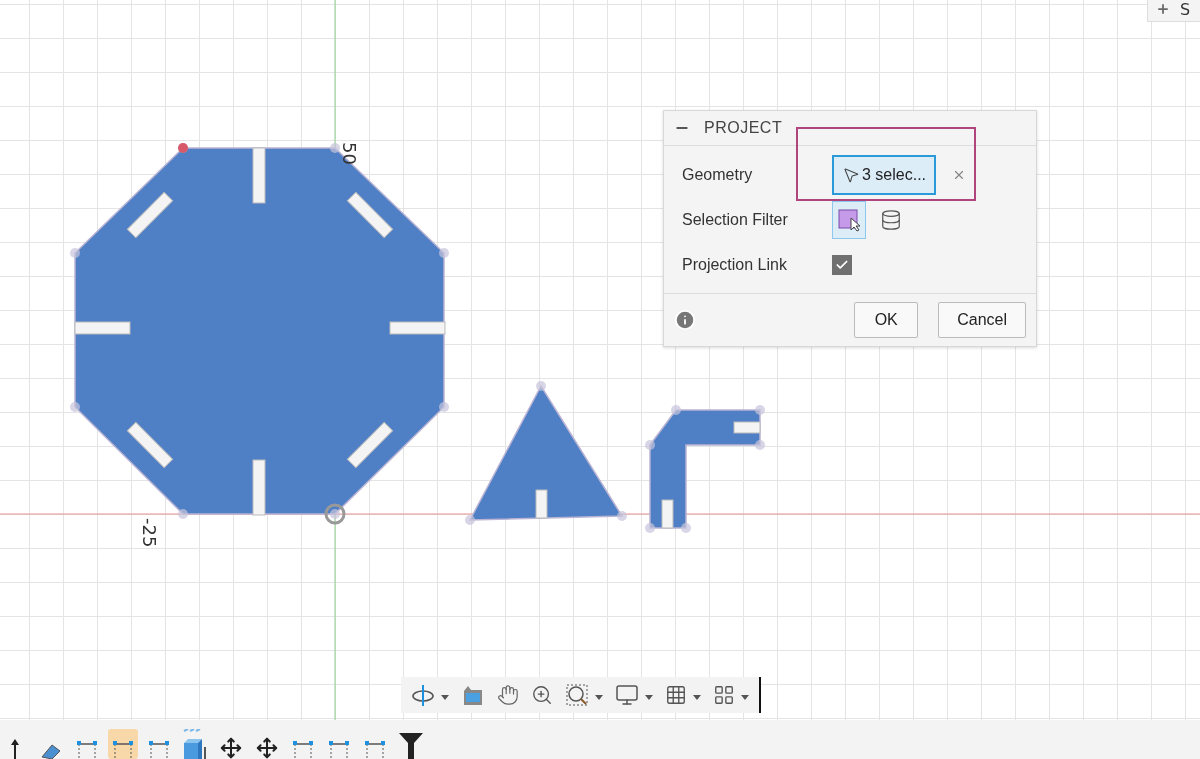 Image resolution: width=1200 pixels, height=759 pixels. What do you see at coordinates (676, 695) in the screenshot?
I see `grid-icon` at bounding box center [676, 695].